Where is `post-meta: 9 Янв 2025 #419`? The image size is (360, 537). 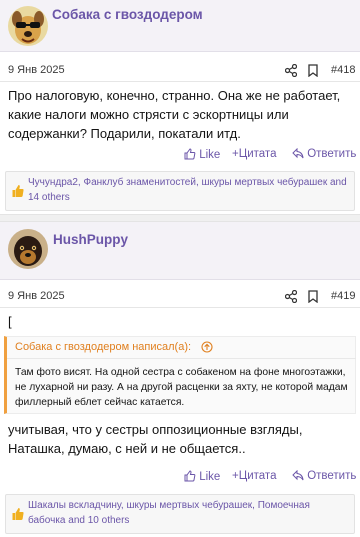
post-meta: 9 Янв 2025 #419 is located at coordinates (180, 297).